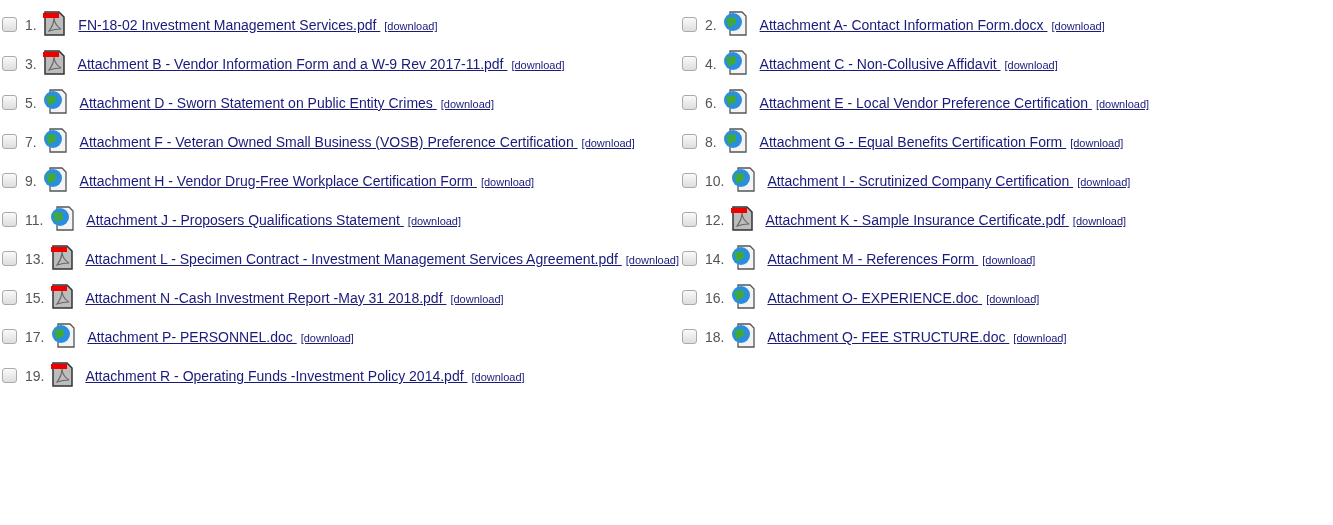  I want to click on item-number: 2., so click(710, 25).